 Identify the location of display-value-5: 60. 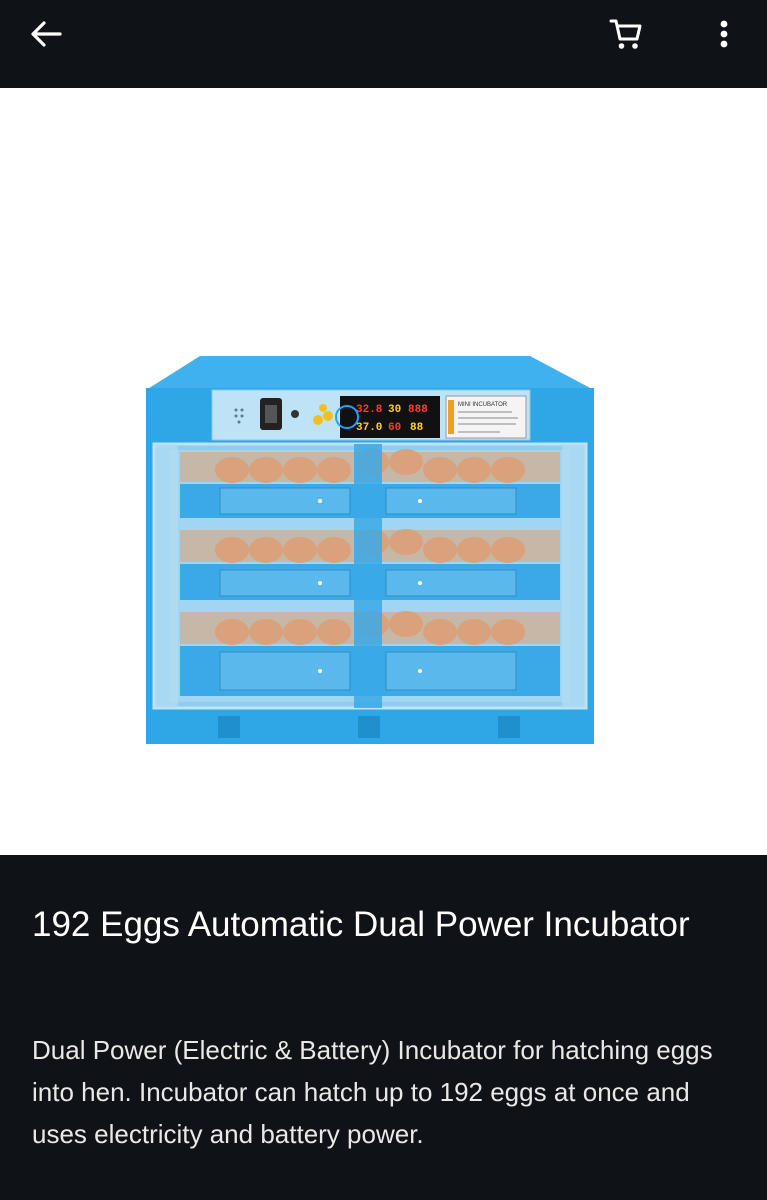
(394, 428).